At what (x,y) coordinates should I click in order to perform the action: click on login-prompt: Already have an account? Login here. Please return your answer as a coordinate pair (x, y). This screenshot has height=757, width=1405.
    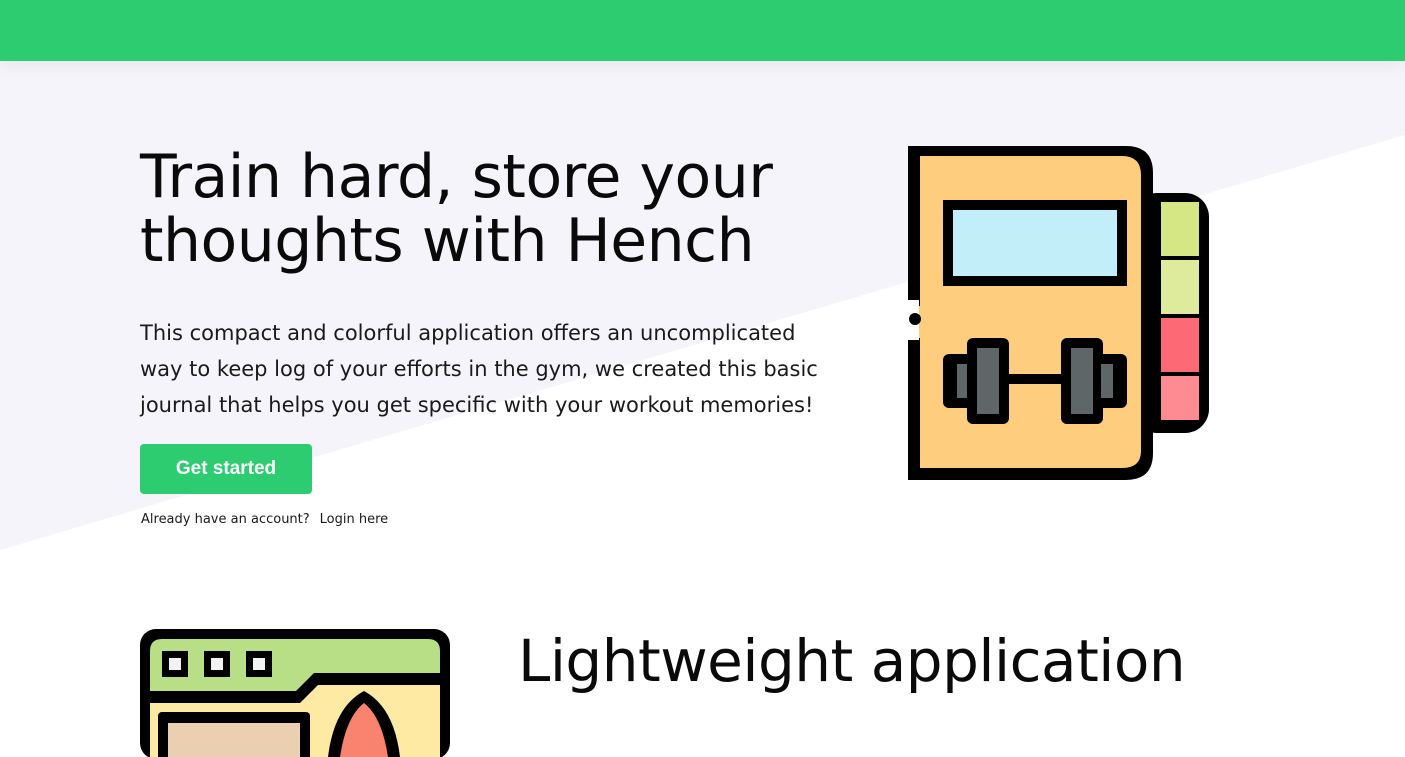
    Looking at the image, I should click on (264, 519).